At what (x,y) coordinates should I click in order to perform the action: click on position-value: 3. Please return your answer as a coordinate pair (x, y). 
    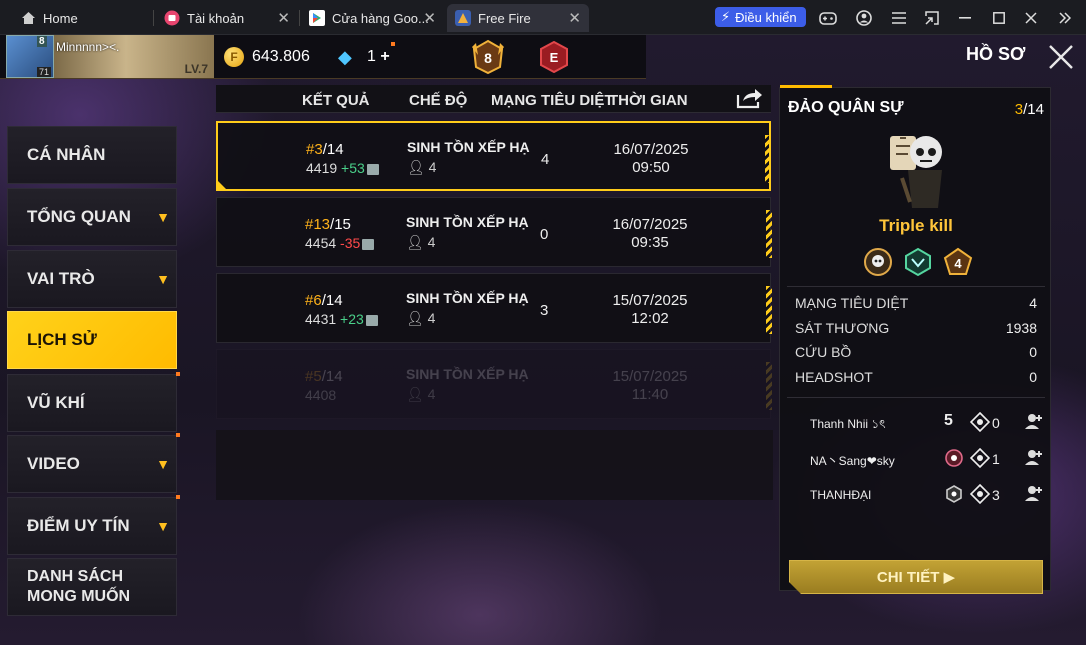
    Looking at the image, I should click on (1019, 109).